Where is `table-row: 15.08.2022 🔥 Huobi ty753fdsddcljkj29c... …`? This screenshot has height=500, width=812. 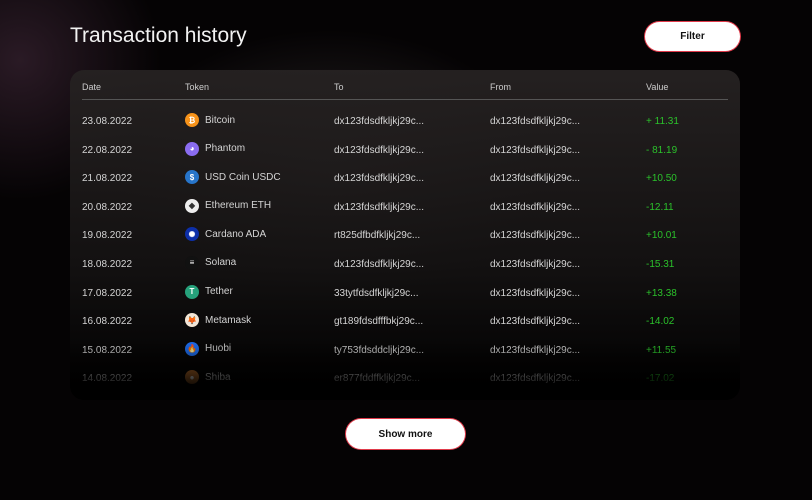
table-row: 15.08.2022 🔥 Huobi ty753fdsddcljkj29c... … is located at coordinates (405, 356).